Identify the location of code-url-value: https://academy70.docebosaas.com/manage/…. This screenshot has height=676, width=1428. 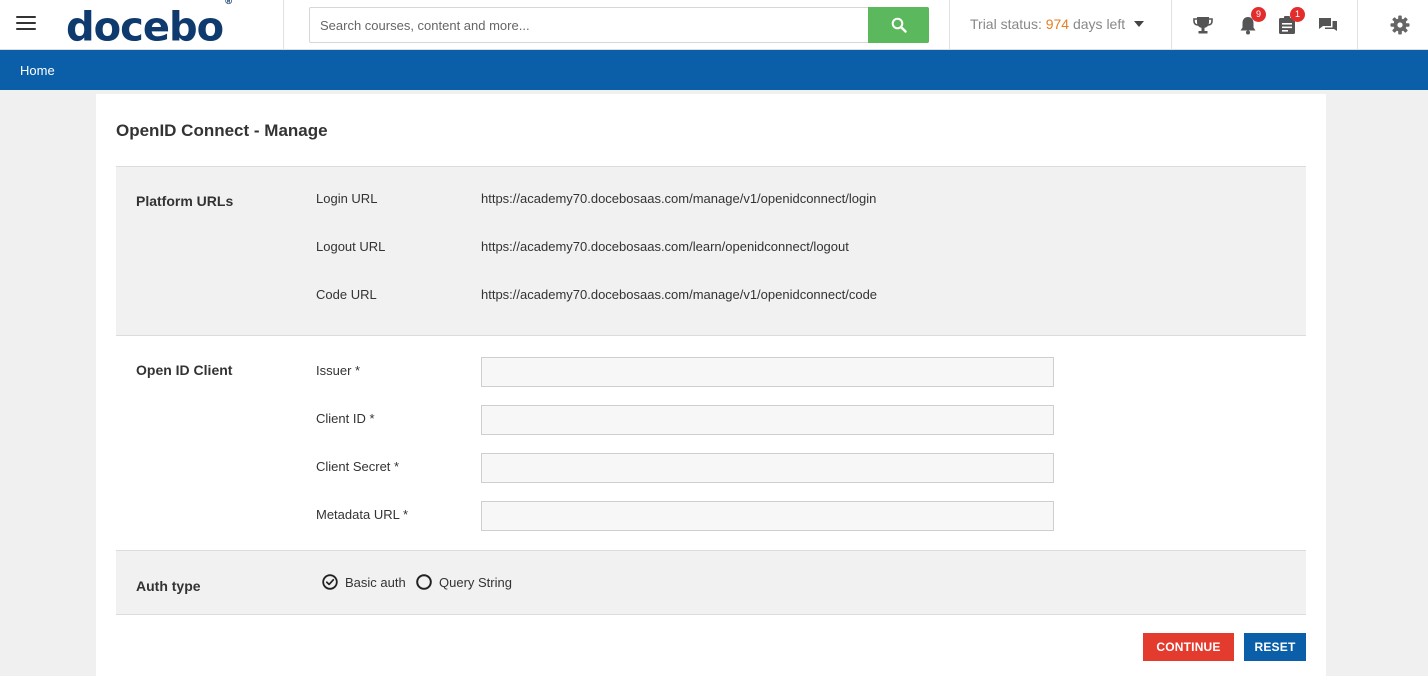
(679, 294).